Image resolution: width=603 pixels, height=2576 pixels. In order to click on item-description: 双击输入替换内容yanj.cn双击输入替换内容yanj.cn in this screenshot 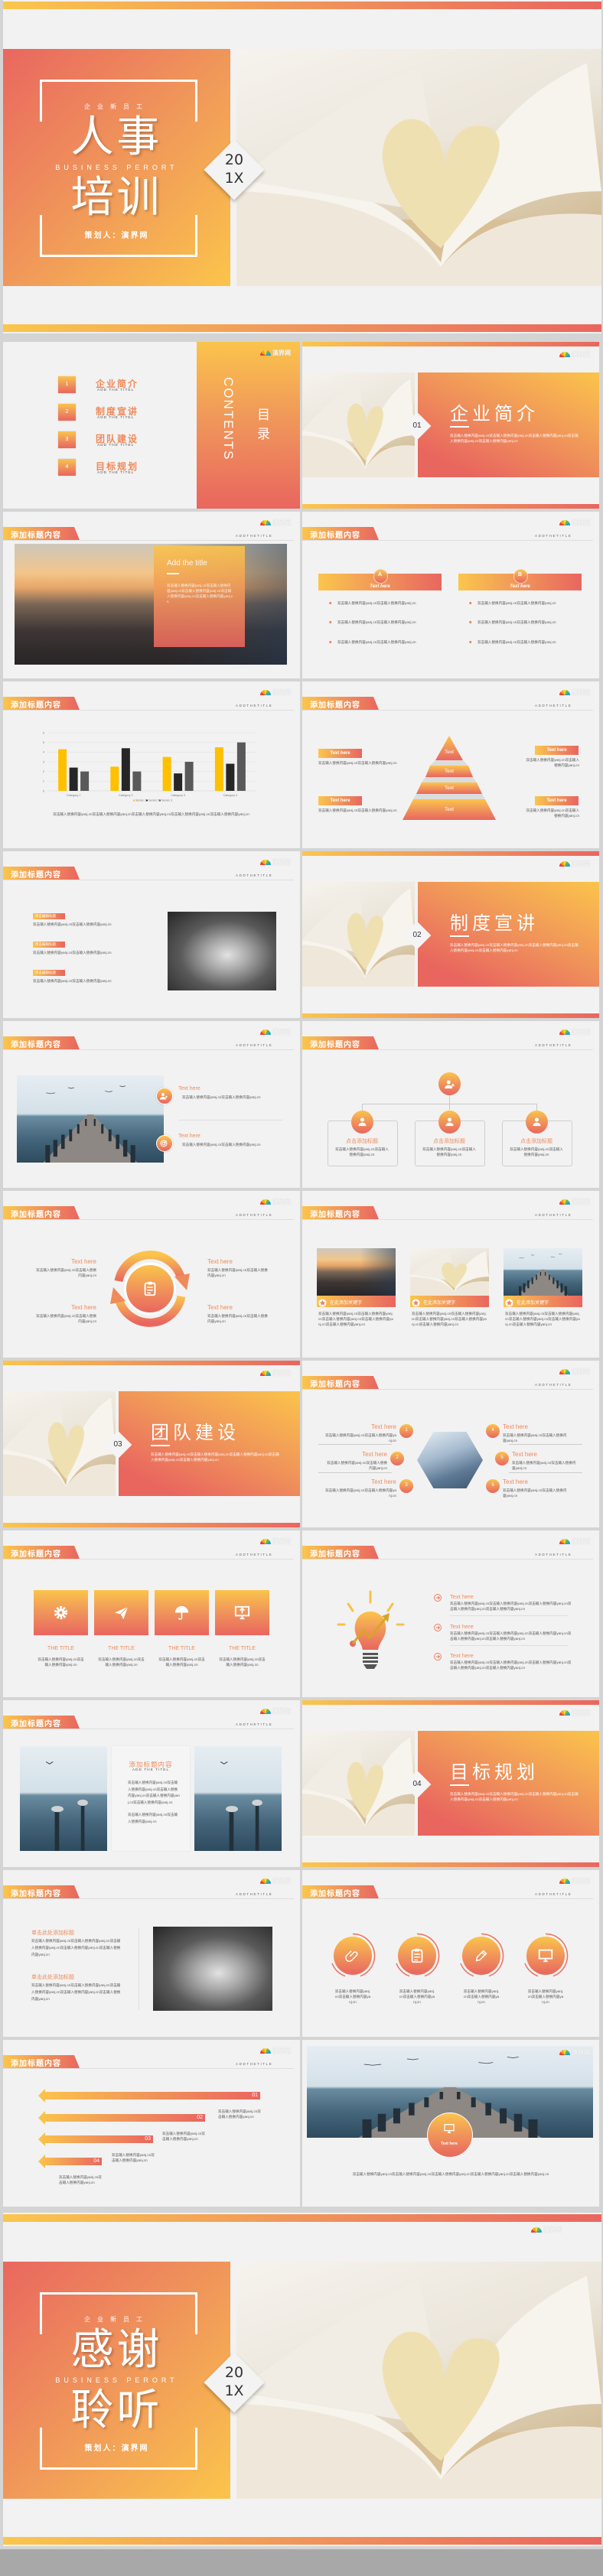, I will do `click(221, 1145)`.